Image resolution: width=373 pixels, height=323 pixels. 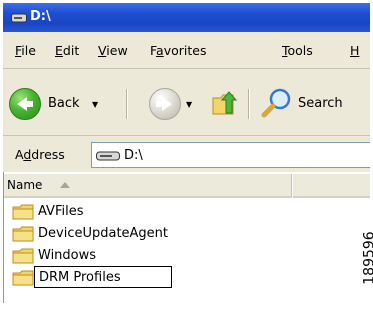 What do you see at coordinates (67, 255) in the screenshot?
I see `list-item-label: Windows` at bounding box center [67, 255].